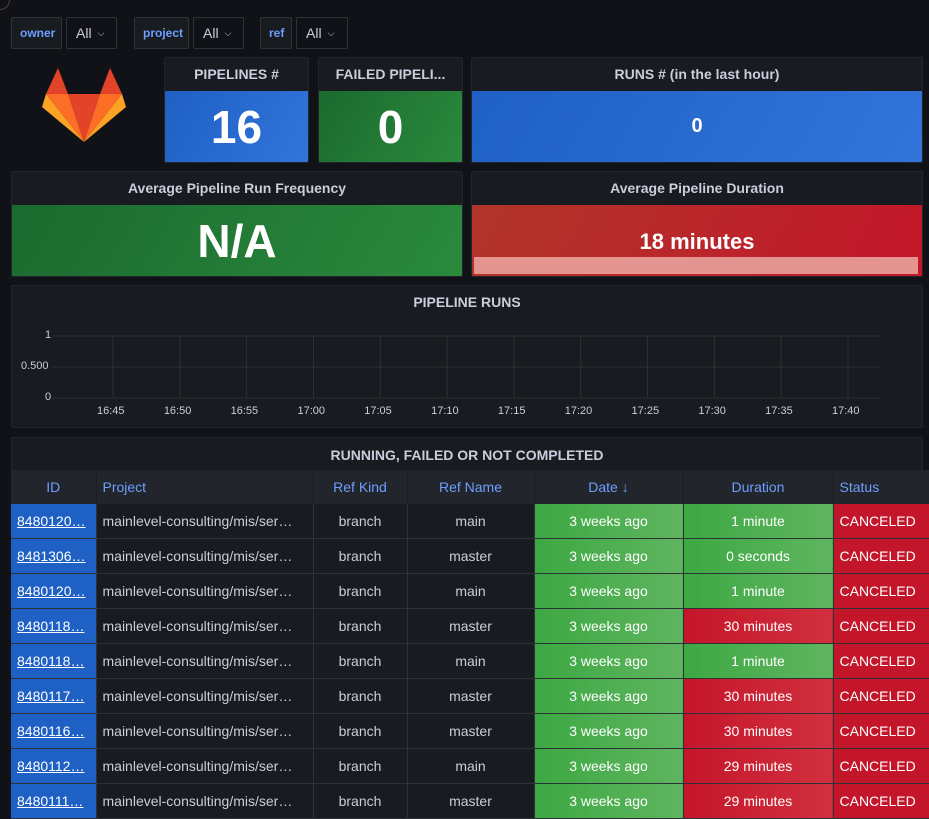  I want to click on cell-duration: 29 minutes, so click(758, 766).